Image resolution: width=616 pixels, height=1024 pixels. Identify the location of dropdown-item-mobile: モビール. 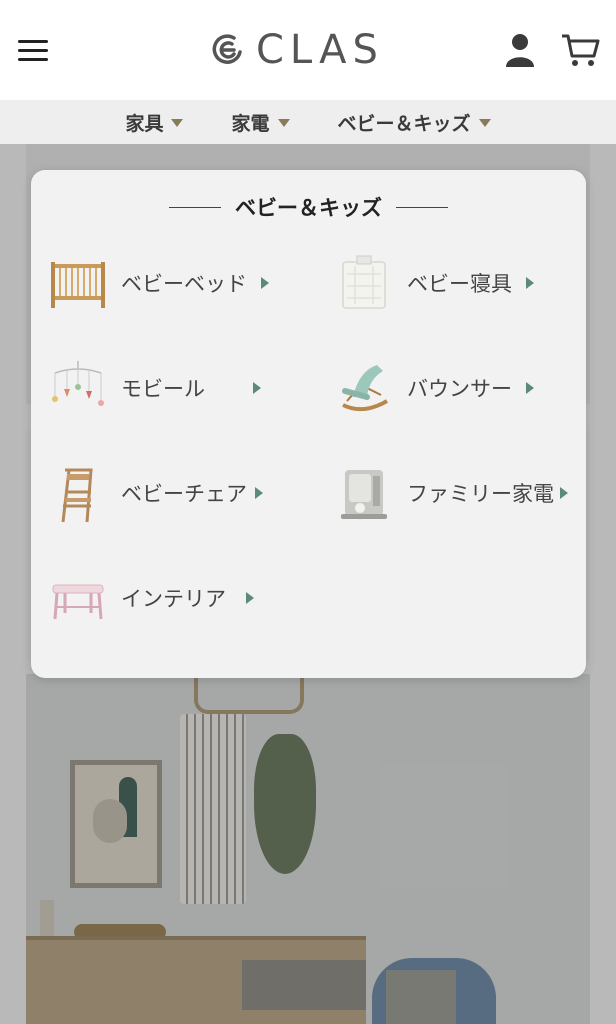
(154, 388).